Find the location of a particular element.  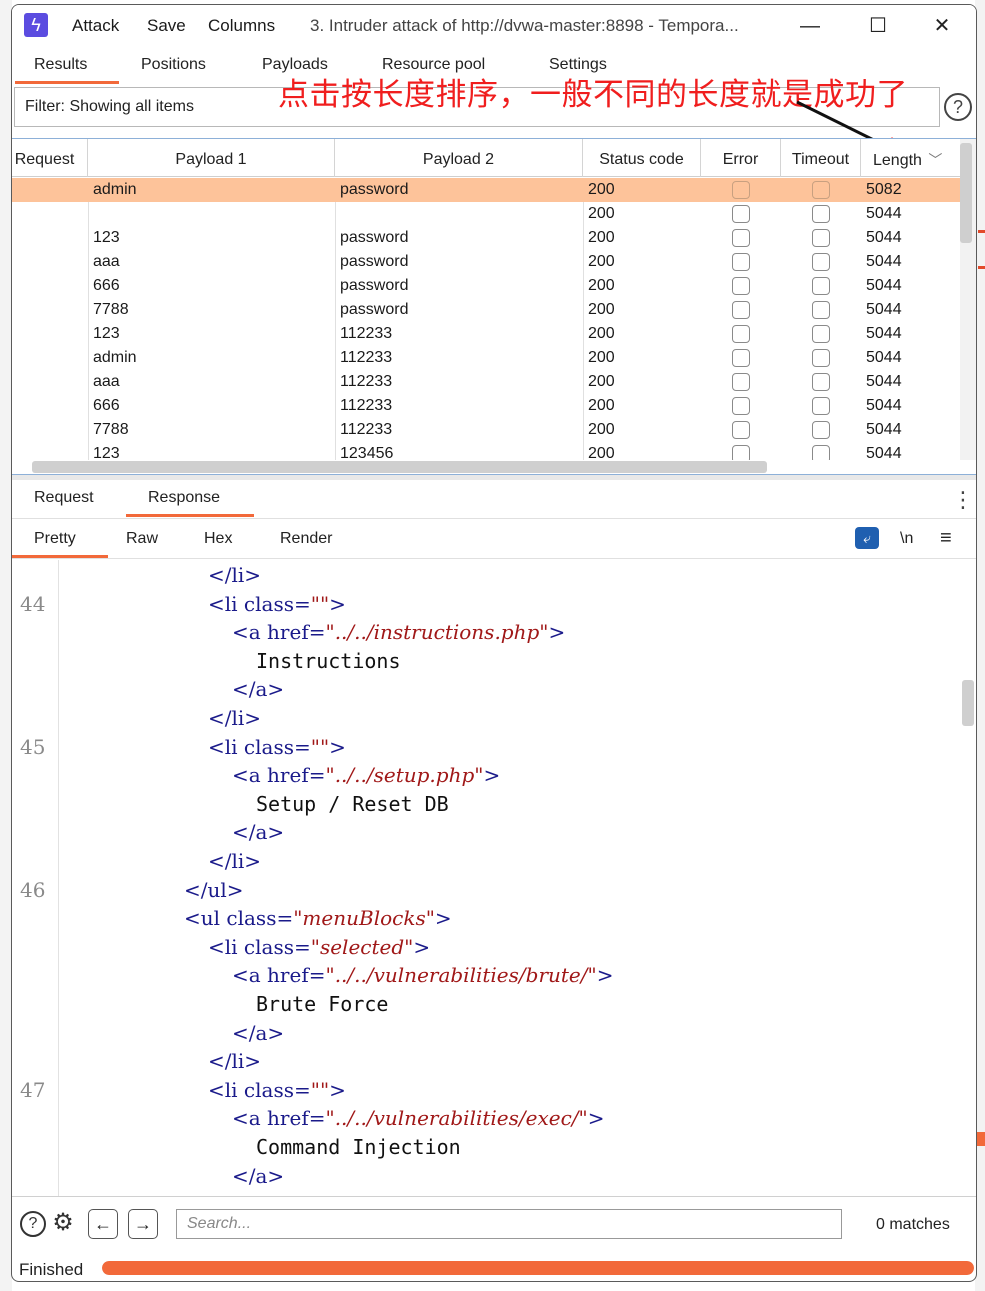

code-token: </a> is located at coordinates (258, 832).